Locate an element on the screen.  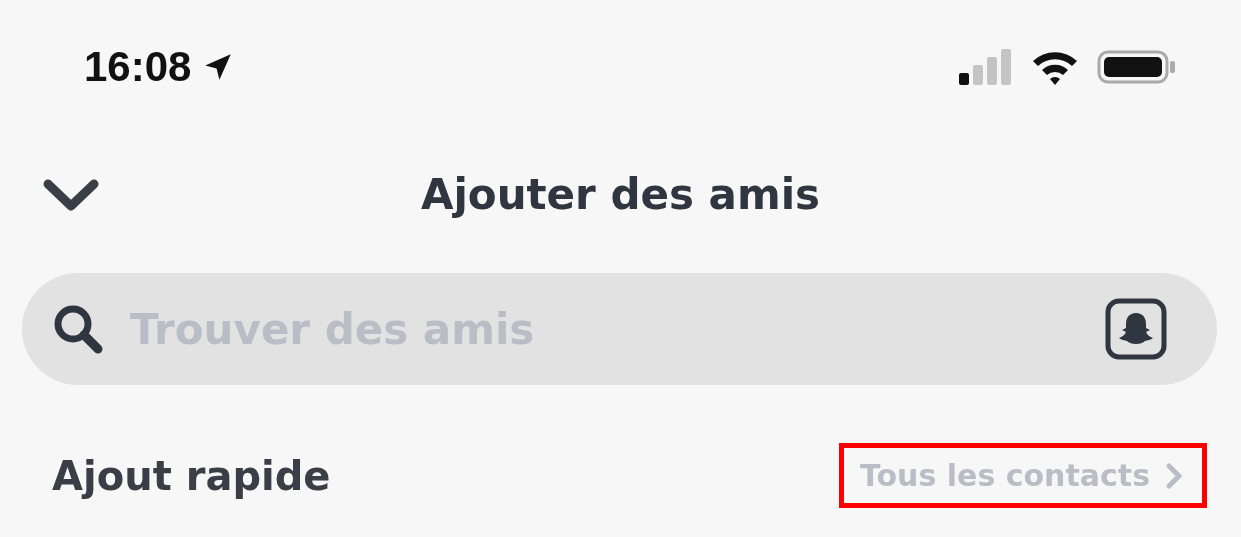
all-contacts-link: Tous les contacts is located at coordinates (1023, 475).